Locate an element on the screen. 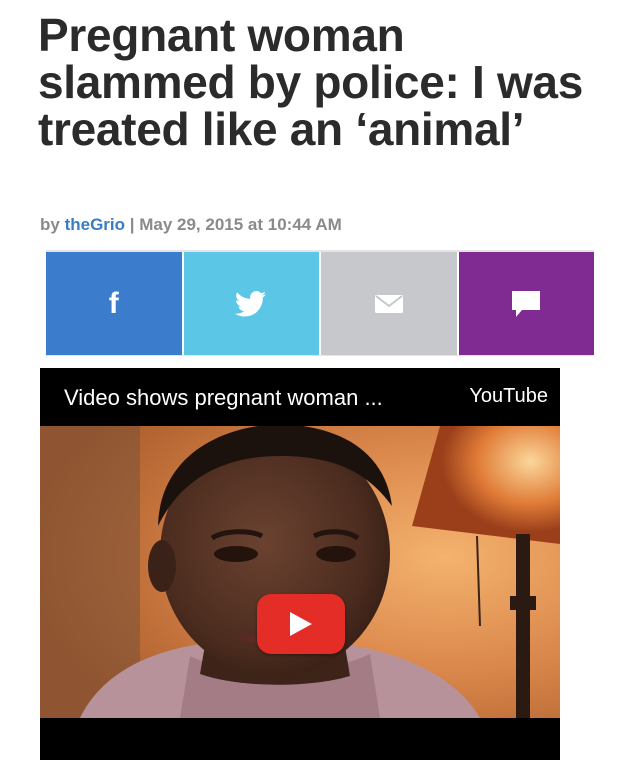  email-share-button is located at coordinates (389, 303).